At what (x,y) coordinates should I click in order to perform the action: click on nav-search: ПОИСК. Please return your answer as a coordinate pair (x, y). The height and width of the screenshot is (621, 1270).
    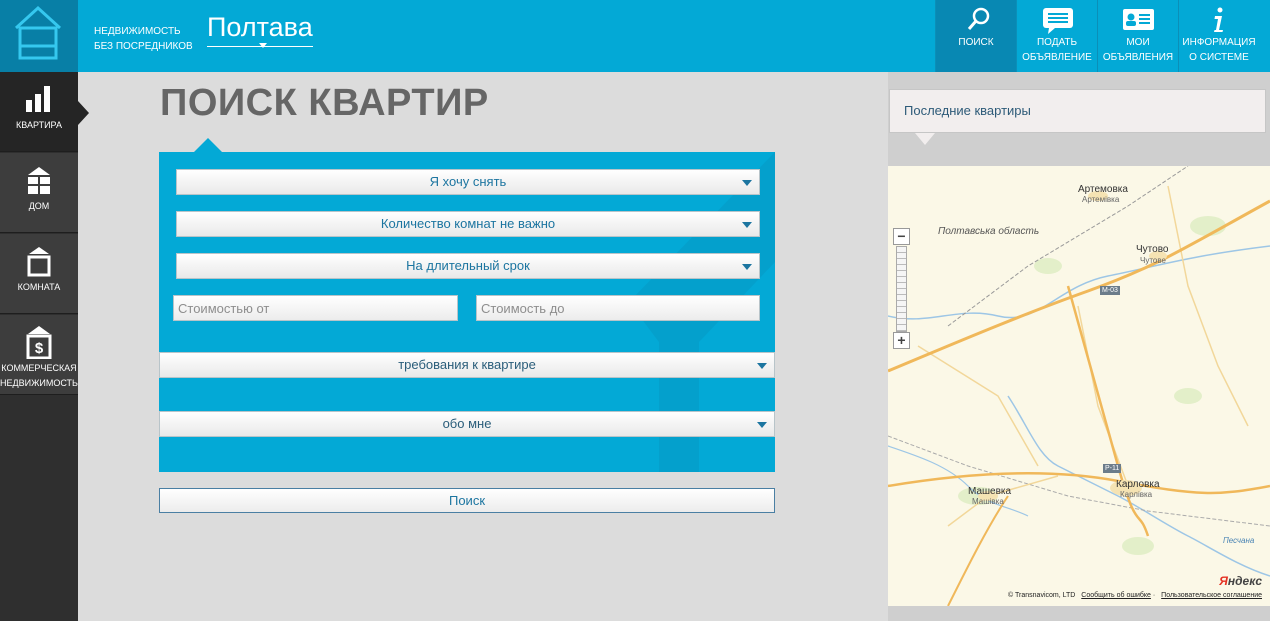
    Looking at the image, I should click on (975, 36).